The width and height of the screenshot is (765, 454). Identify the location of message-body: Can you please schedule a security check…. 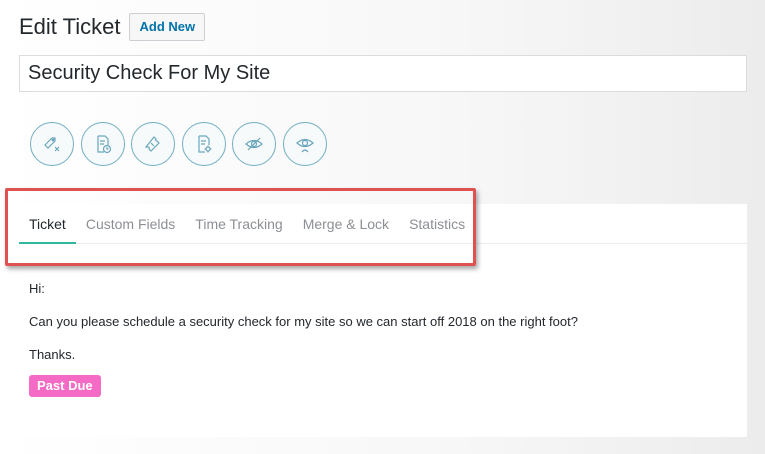
(303, 321).